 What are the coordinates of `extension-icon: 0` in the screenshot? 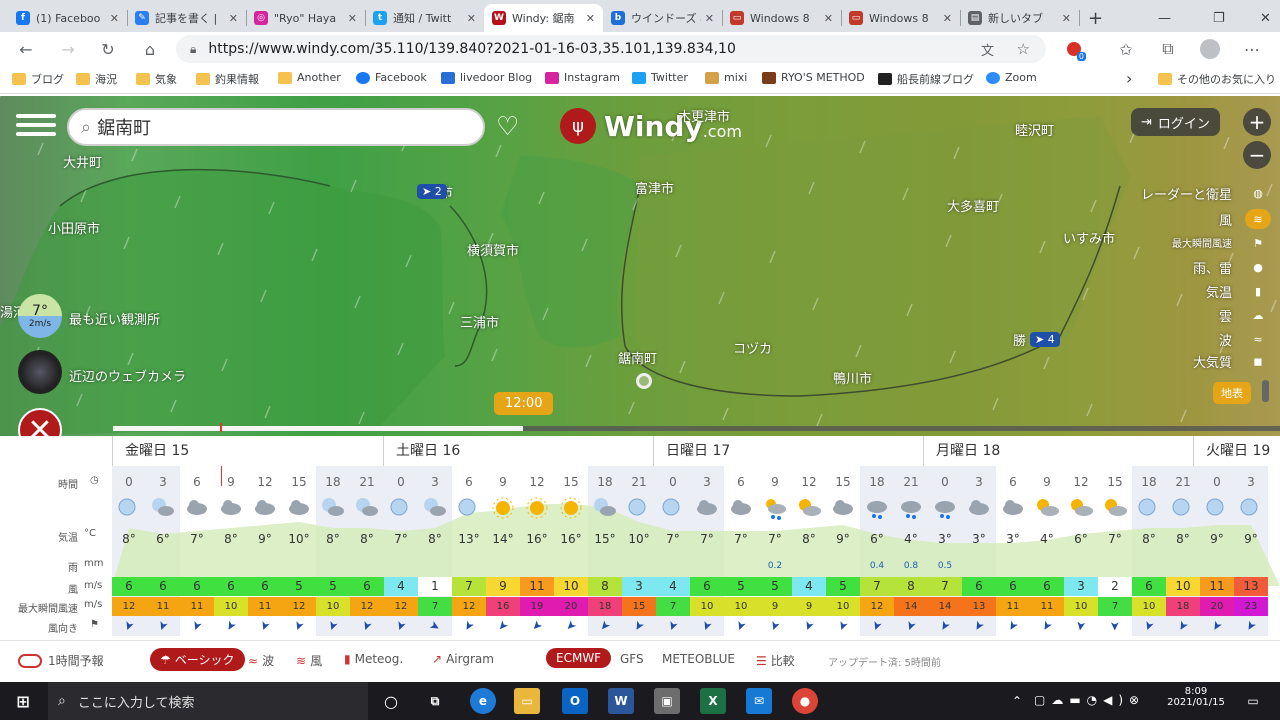 It's located at (1074, 49).